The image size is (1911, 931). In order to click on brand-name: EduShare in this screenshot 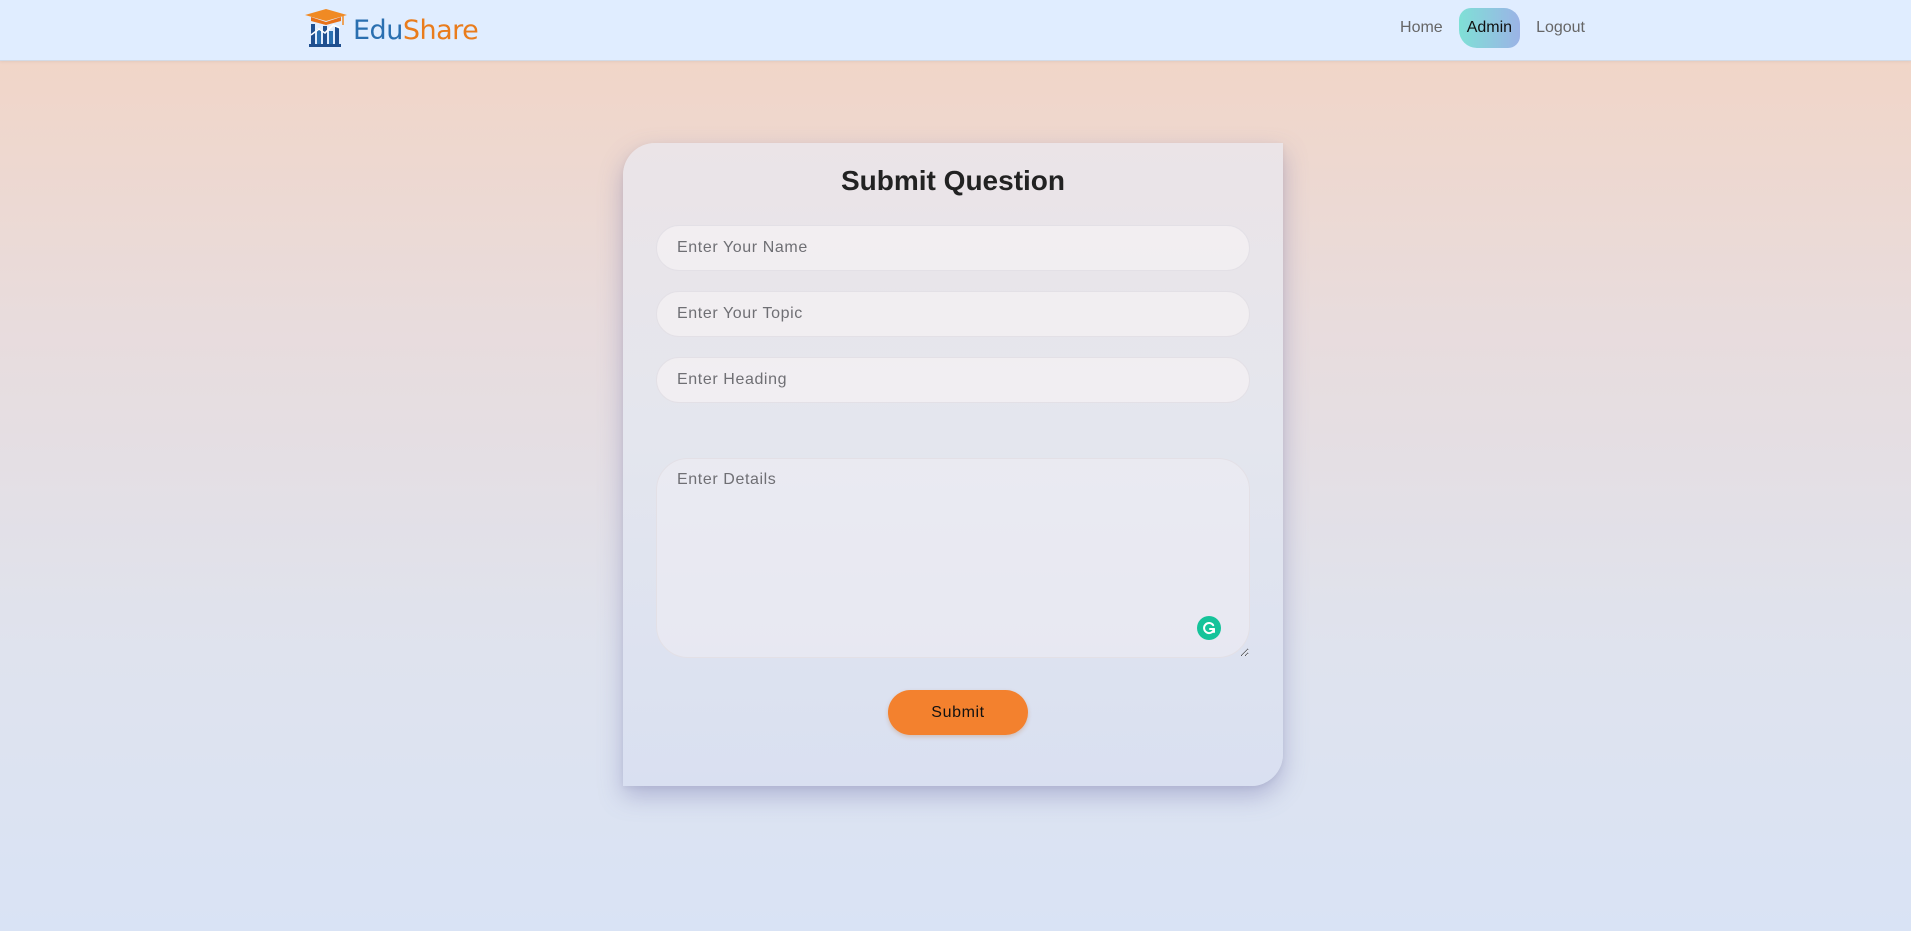, I will do `click(416, 29)`.